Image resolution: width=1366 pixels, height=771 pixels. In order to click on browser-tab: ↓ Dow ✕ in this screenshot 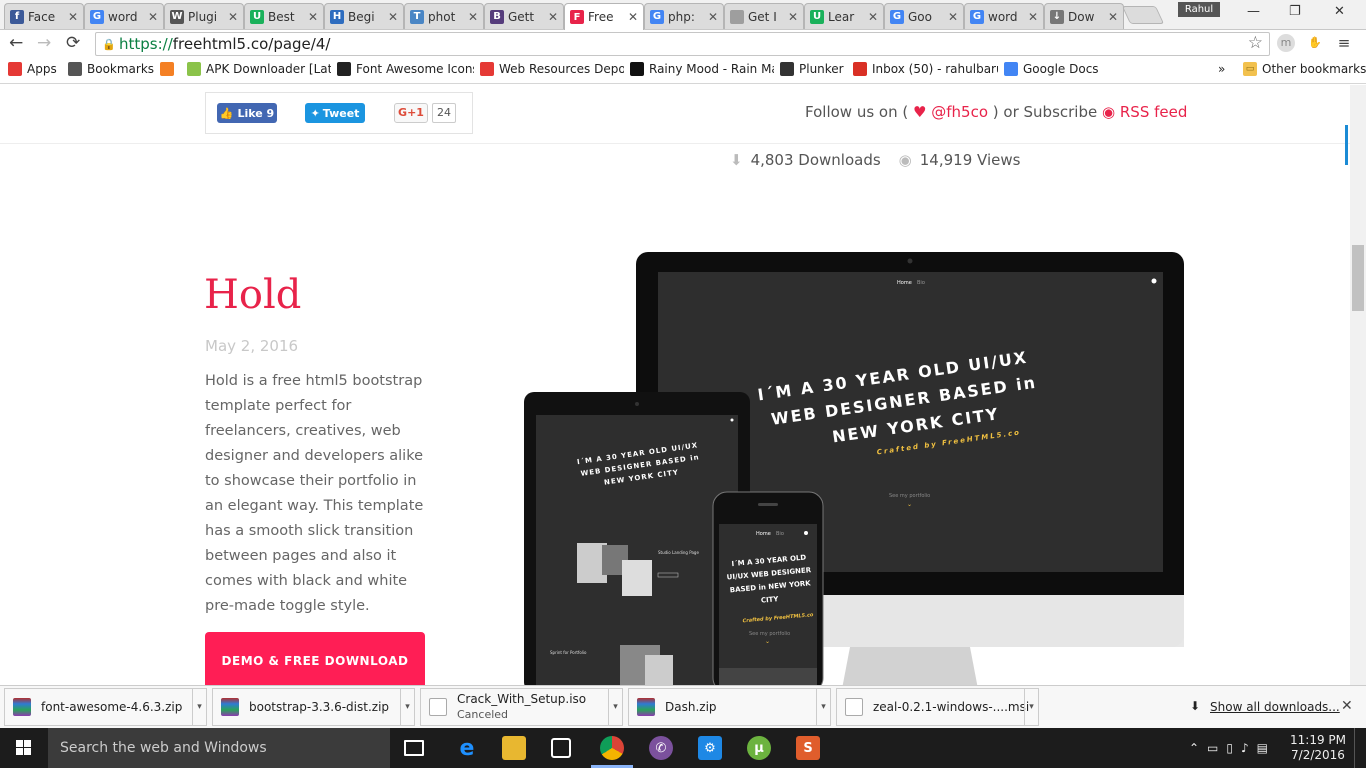, I will do `click(1084, 16)`.